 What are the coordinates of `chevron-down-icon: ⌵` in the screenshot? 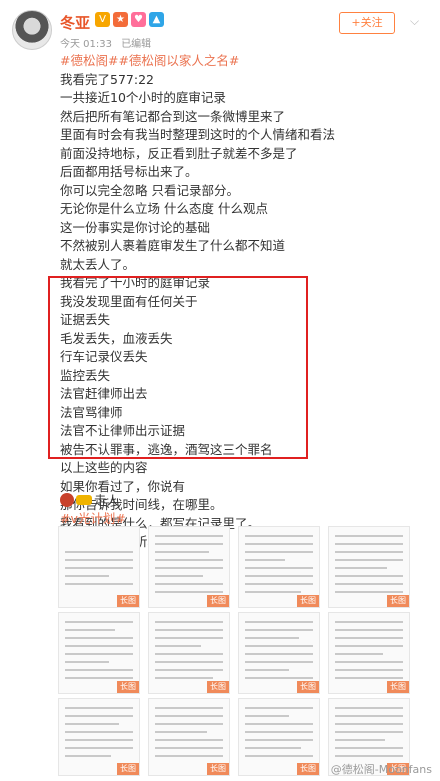 It's located at (414, 21).